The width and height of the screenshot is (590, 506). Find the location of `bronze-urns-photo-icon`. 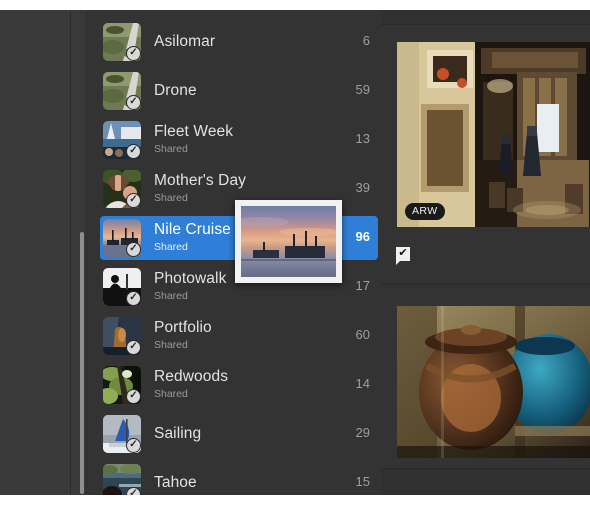

bronze-urns-photo-icon is located at coordinates (493, 382).